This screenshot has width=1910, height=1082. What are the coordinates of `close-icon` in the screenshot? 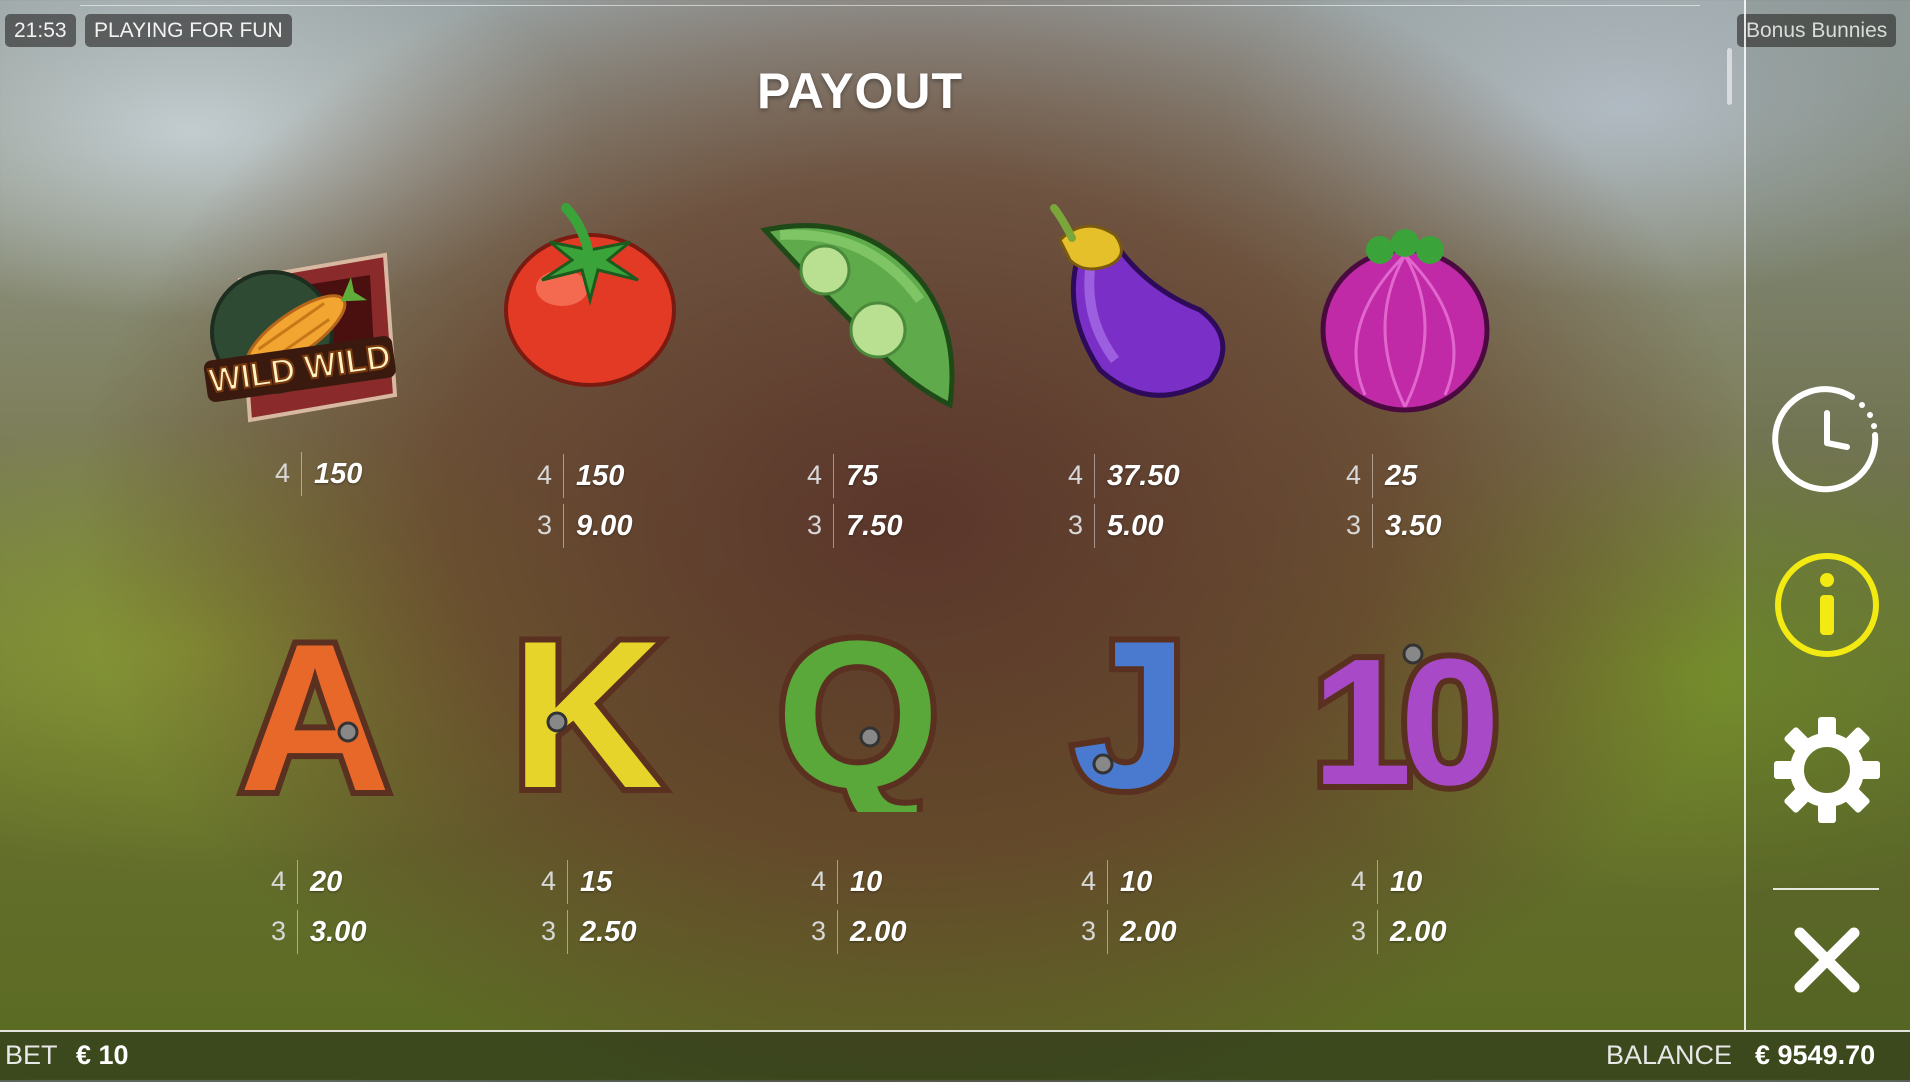 It's located at (1827, 960).